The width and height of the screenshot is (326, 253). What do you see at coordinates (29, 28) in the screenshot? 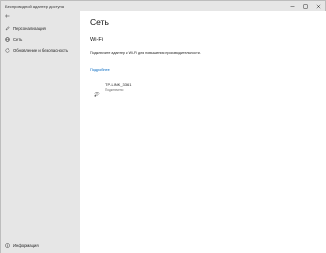
I see `sidebar-item-label: Персонализация` at bounding box center [29, 28].